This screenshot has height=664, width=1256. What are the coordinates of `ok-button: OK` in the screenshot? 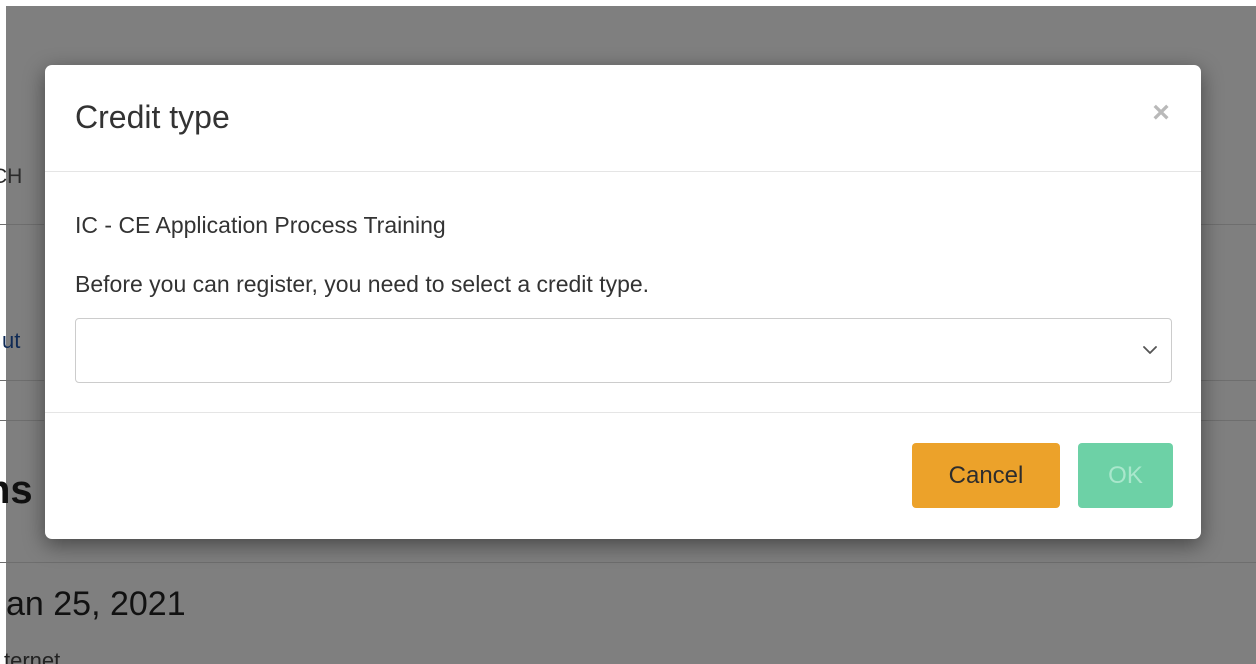 It's located at (1125, 475).